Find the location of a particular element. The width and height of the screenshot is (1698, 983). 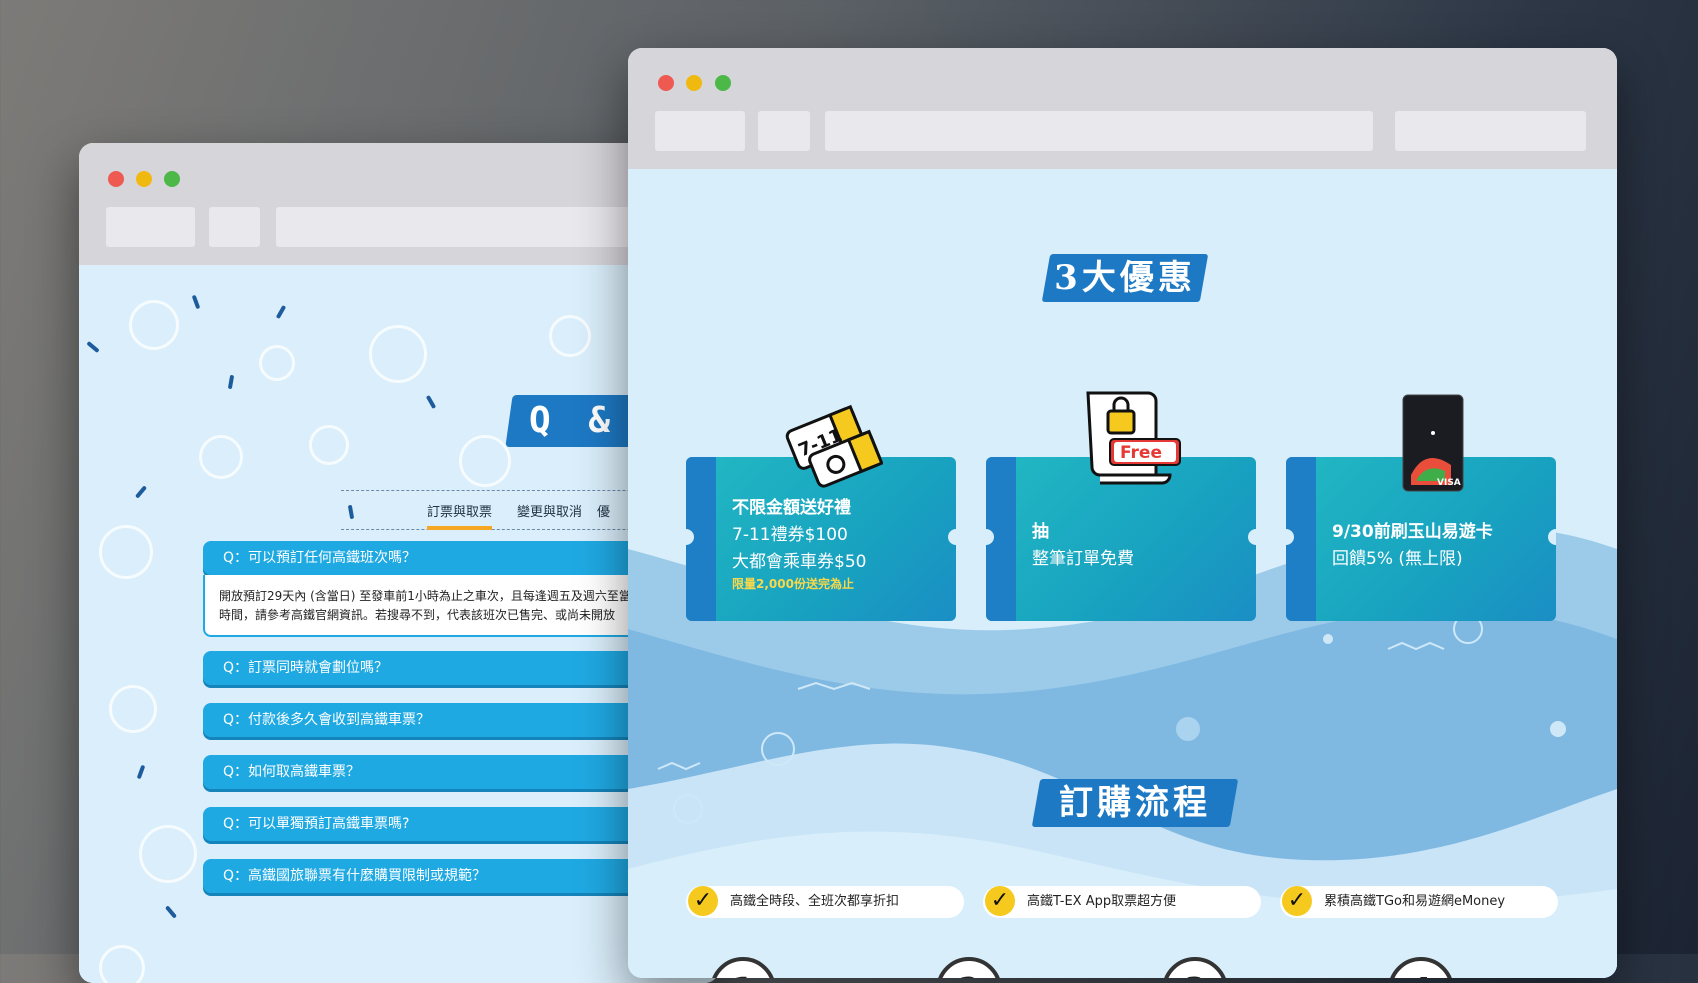

address-bar is located at coordinates (1099, 131).